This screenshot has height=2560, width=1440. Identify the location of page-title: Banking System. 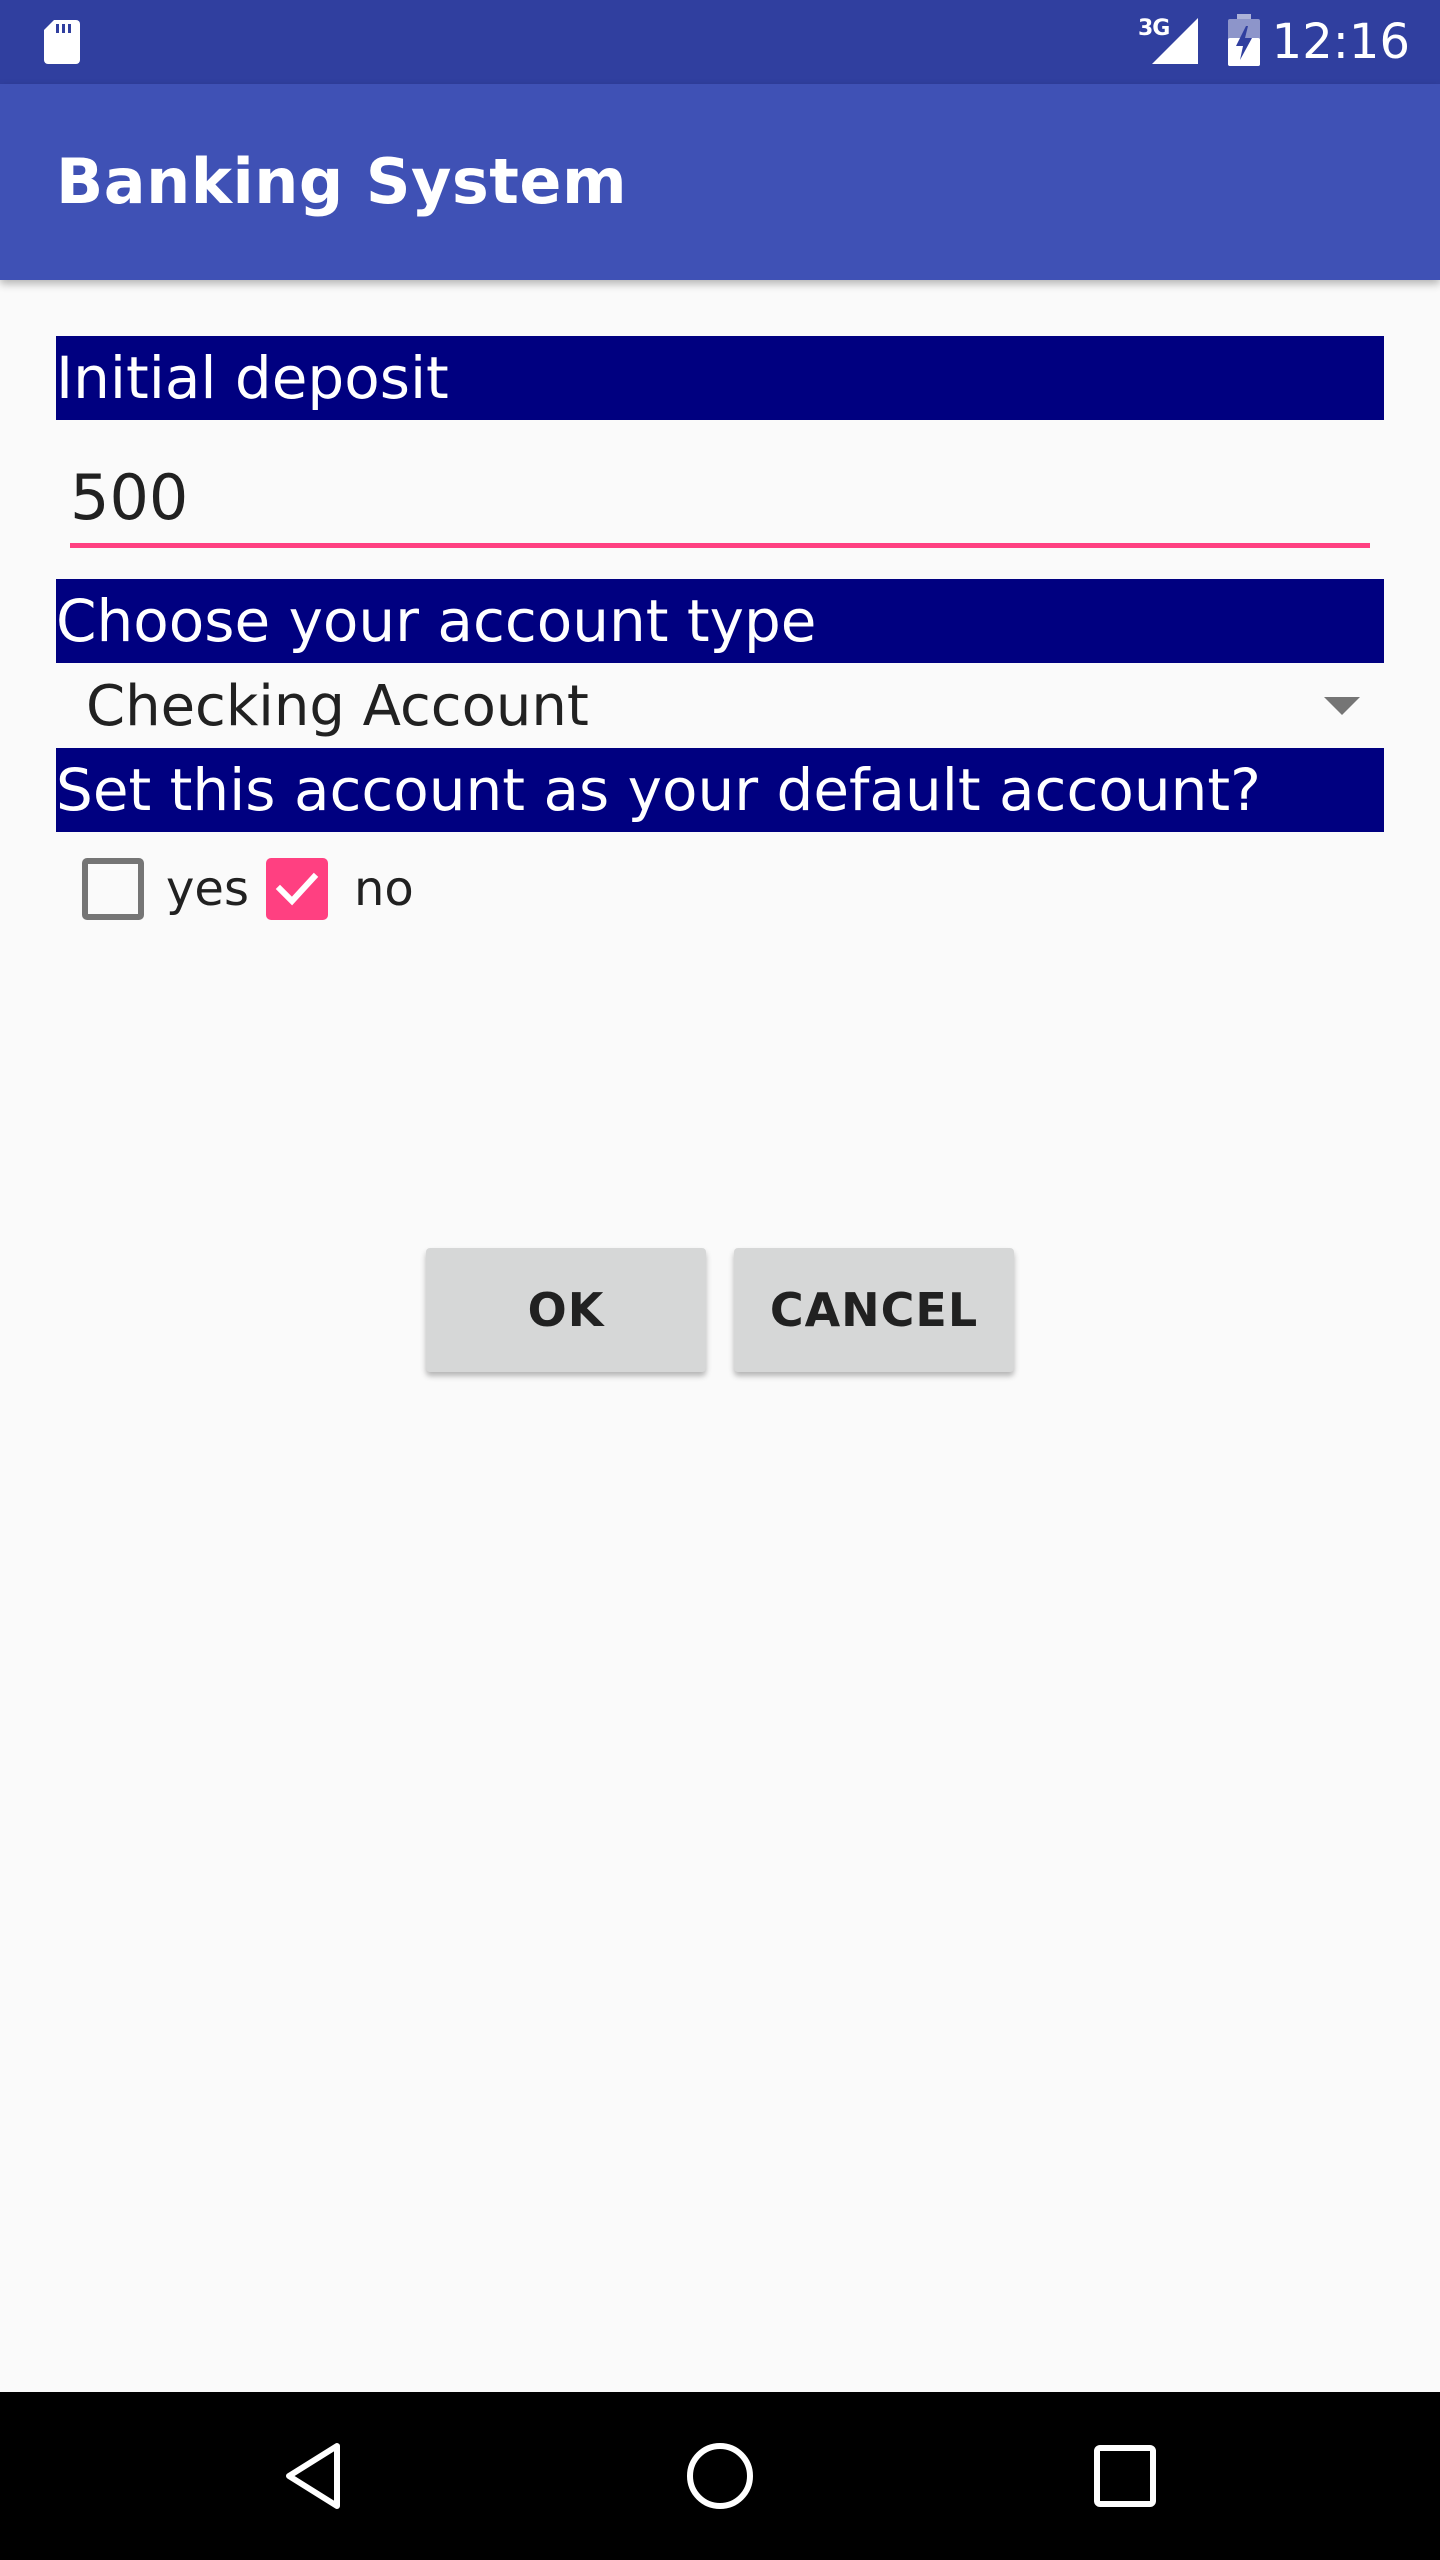
(342, 181).